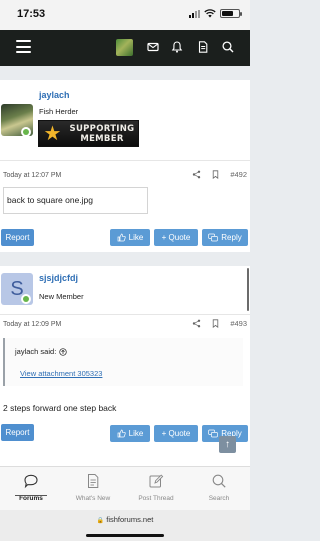  What do you see at coordinates (32, 324) in the screenshot?
I see `post-timestamp: Today at 12:09 PM` at bounding box center [32, 324].